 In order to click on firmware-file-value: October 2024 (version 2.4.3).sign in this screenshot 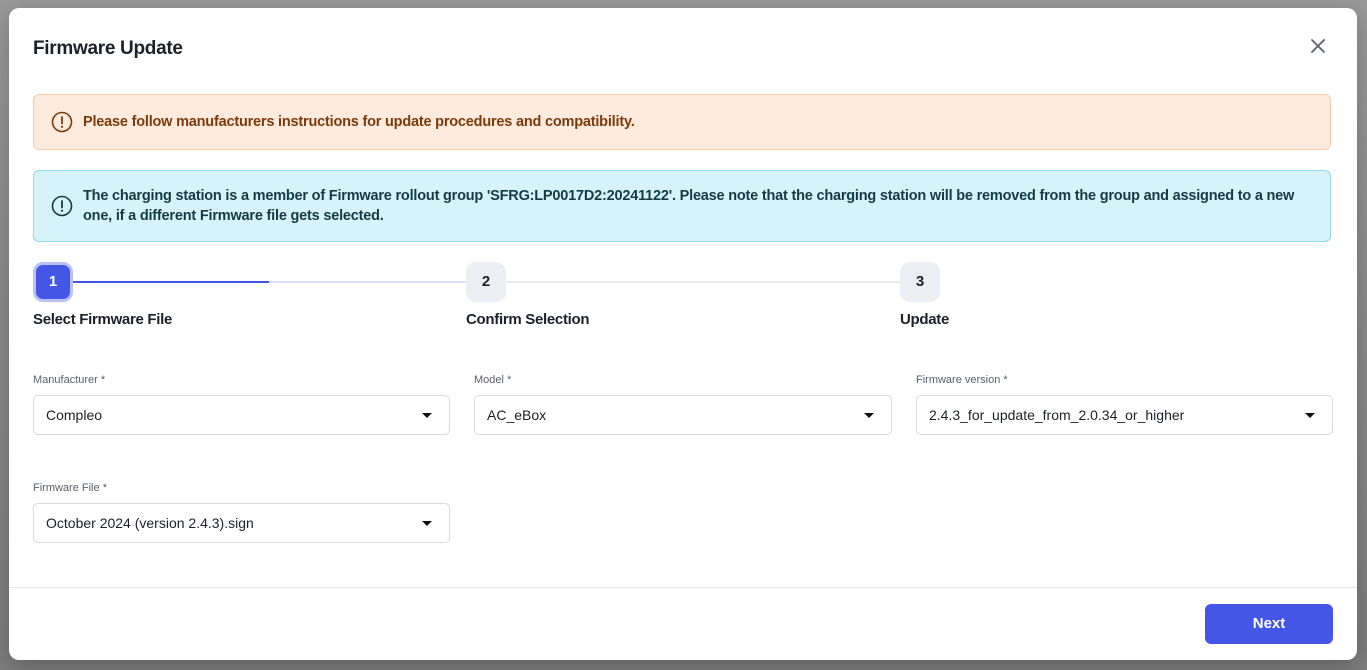, I will do `click(150, 523)`.